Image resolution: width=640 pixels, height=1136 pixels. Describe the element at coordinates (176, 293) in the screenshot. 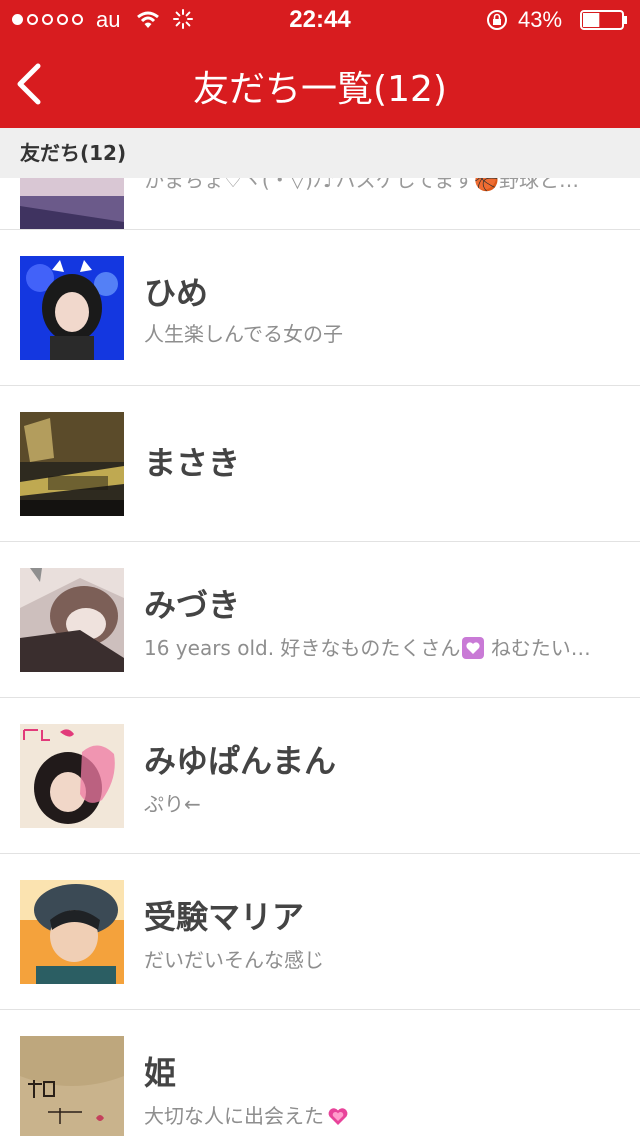

I see `friend-name: ひめ` at that location.